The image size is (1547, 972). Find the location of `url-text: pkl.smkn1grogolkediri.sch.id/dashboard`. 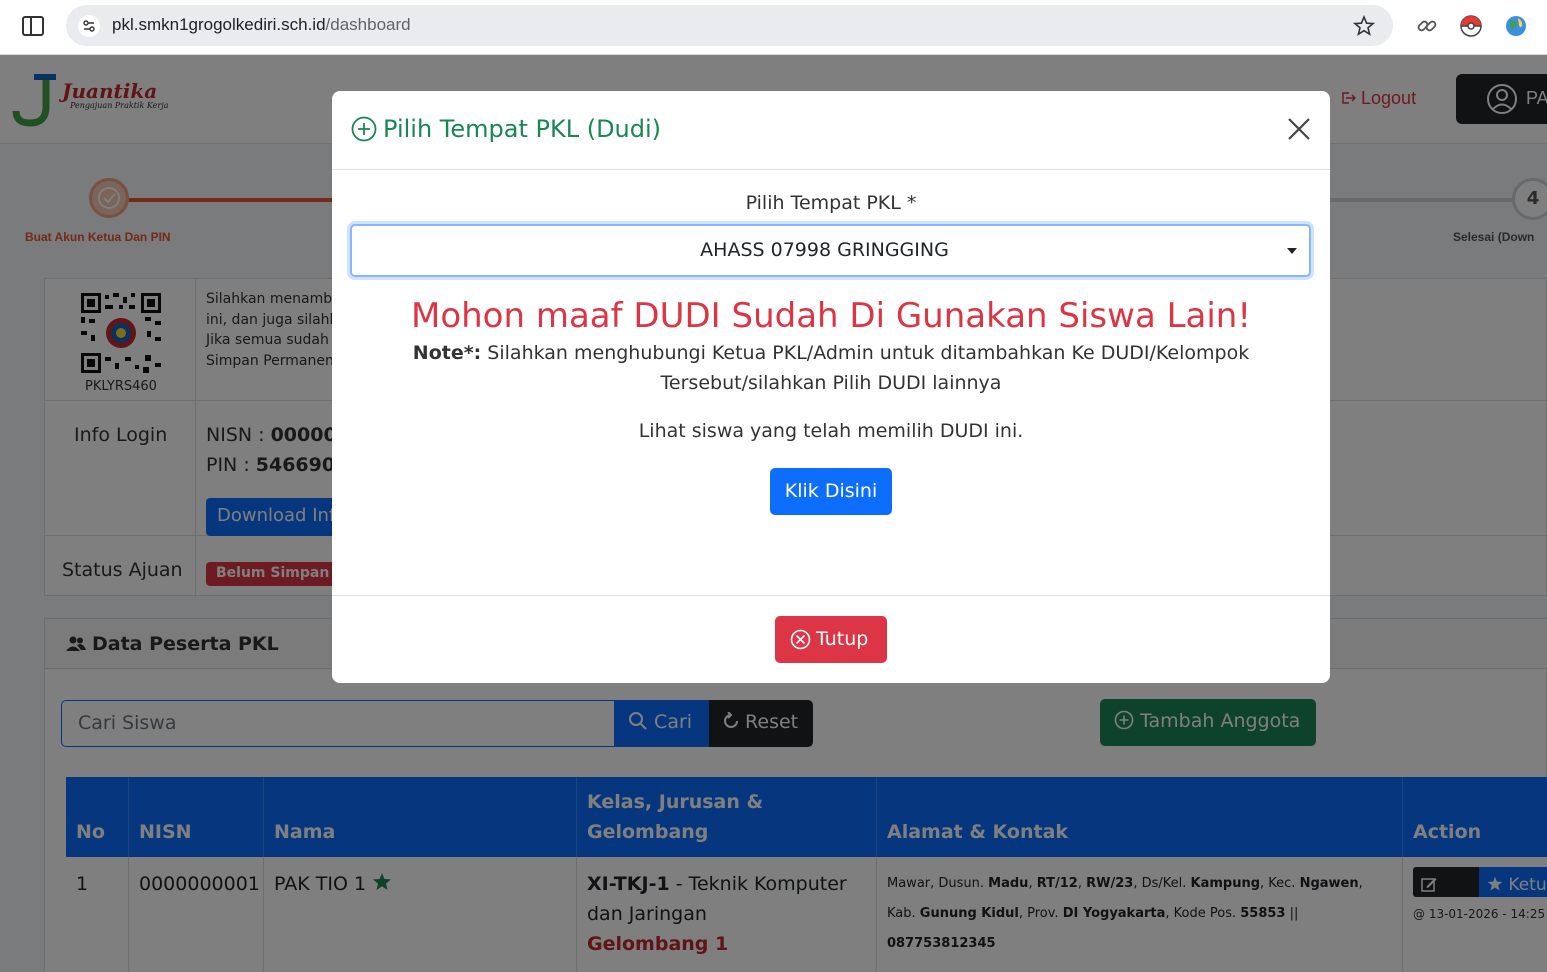

url-text: pkl.smkn1grogolkediri.sch.id/dashboard is located at coordinates (261, 25).